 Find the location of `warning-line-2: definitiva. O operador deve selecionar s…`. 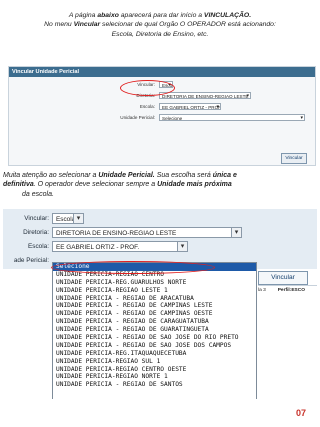

warning-line-2: definitiva. O operador deve selecionar s… is located at coordinates (160, 184).